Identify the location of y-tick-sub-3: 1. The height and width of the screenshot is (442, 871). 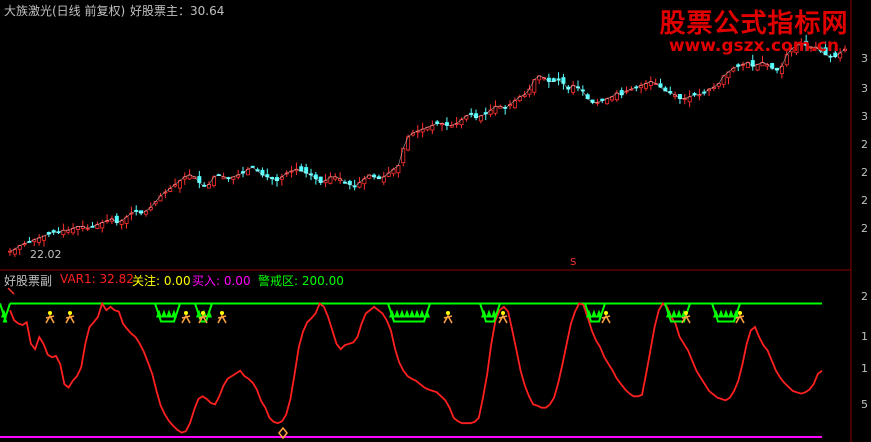
(864, 368).